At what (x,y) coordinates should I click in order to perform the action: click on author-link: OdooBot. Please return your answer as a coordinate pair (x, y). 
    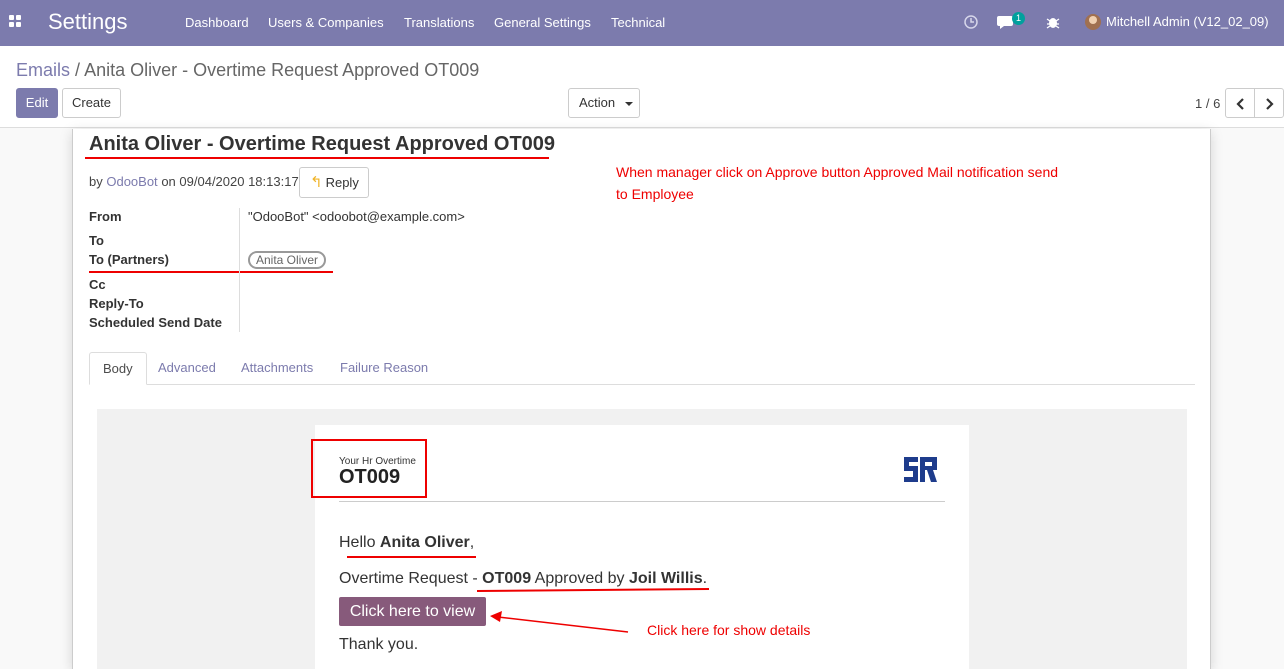
    Looking at the image, I should click on (131, 181).